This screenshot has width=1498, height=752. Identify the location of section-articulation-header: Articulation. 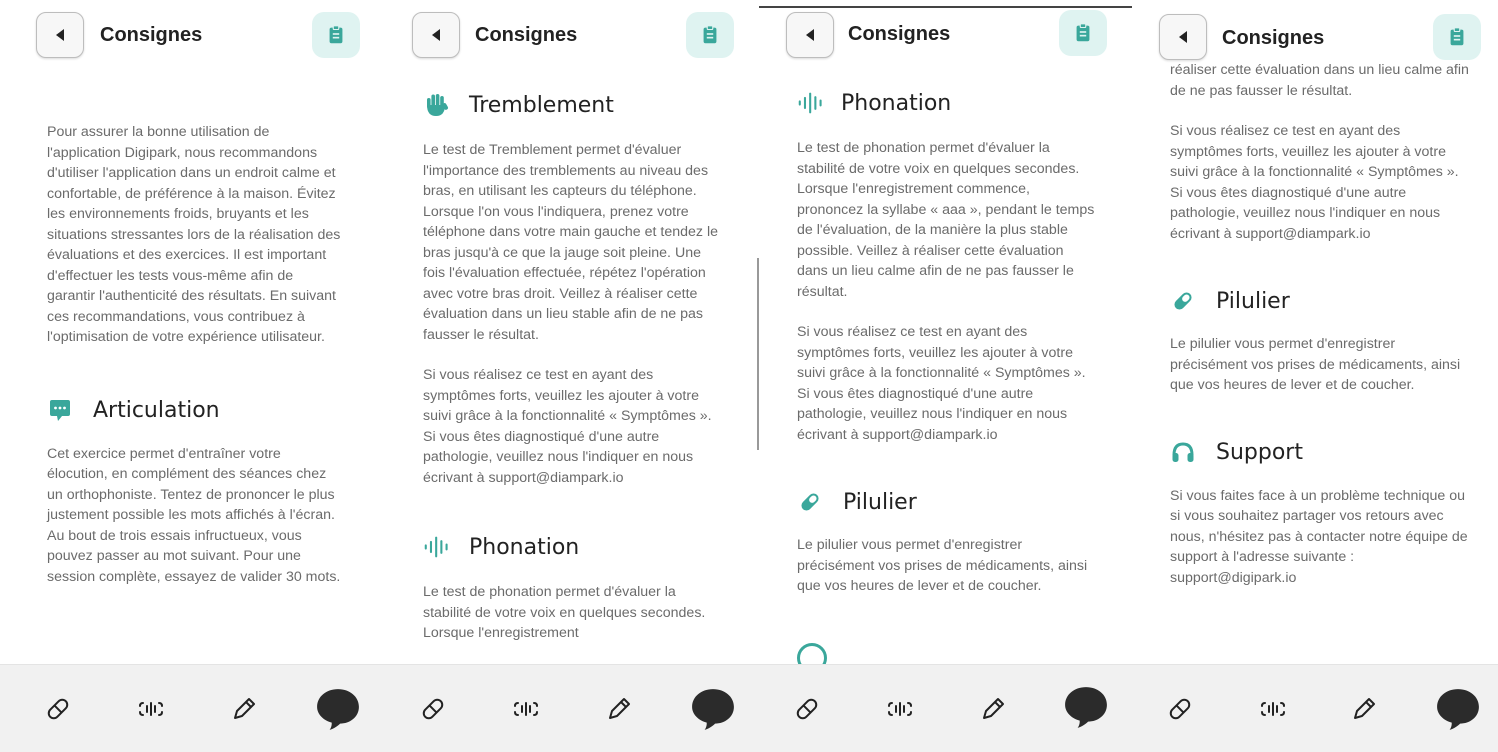
(196, 411).